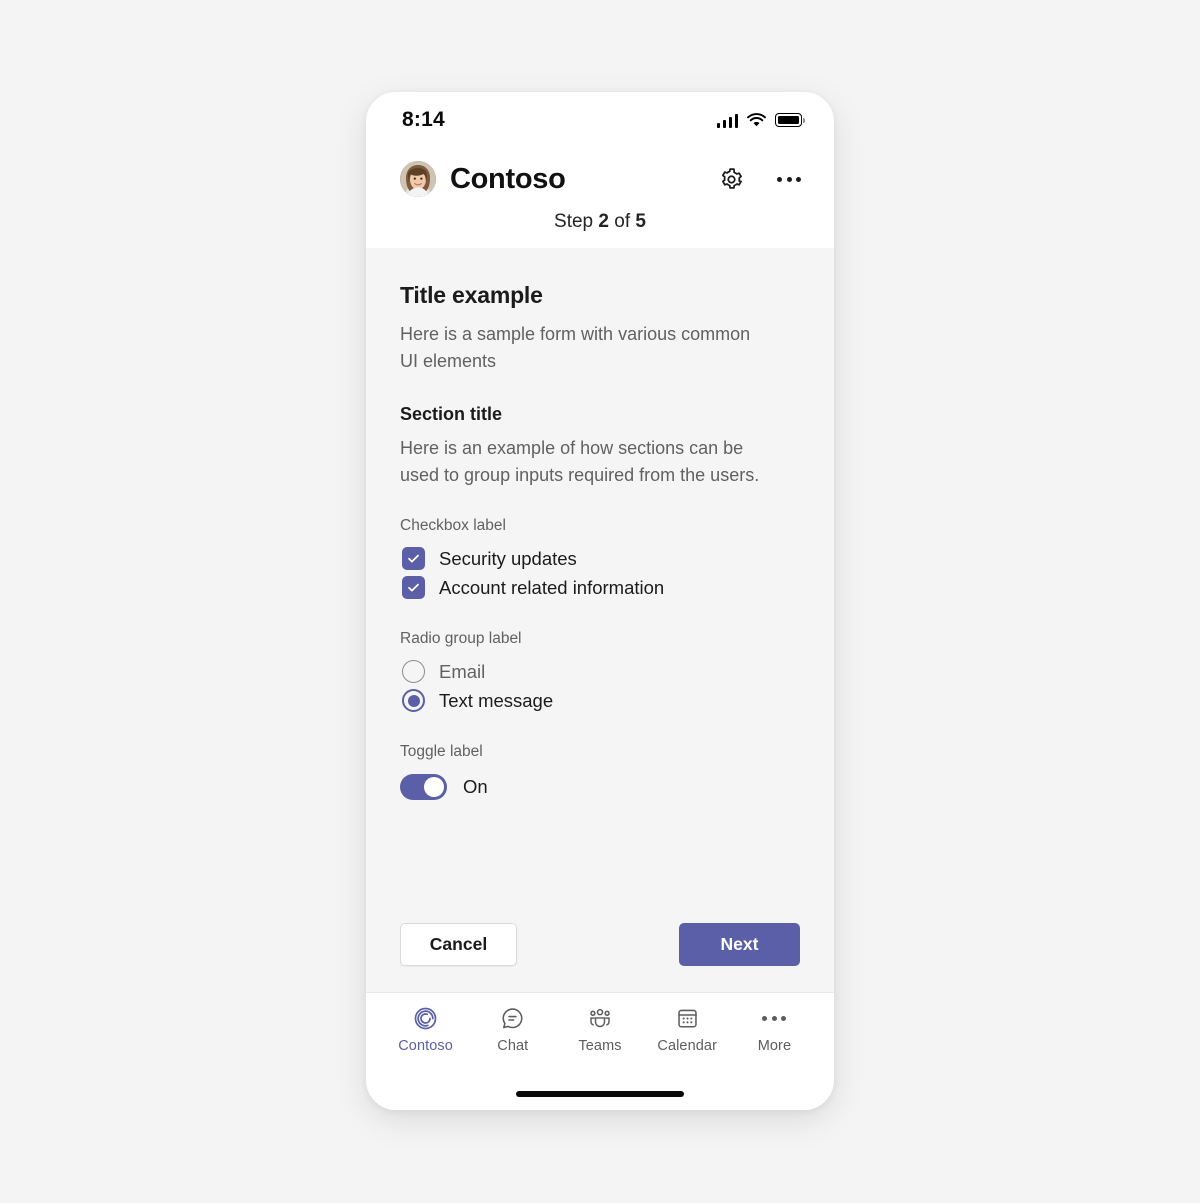 The height and width of the screenshot is (1203, 1200). I want to click on radio-group-label: Radio group label, so click(461, 639).